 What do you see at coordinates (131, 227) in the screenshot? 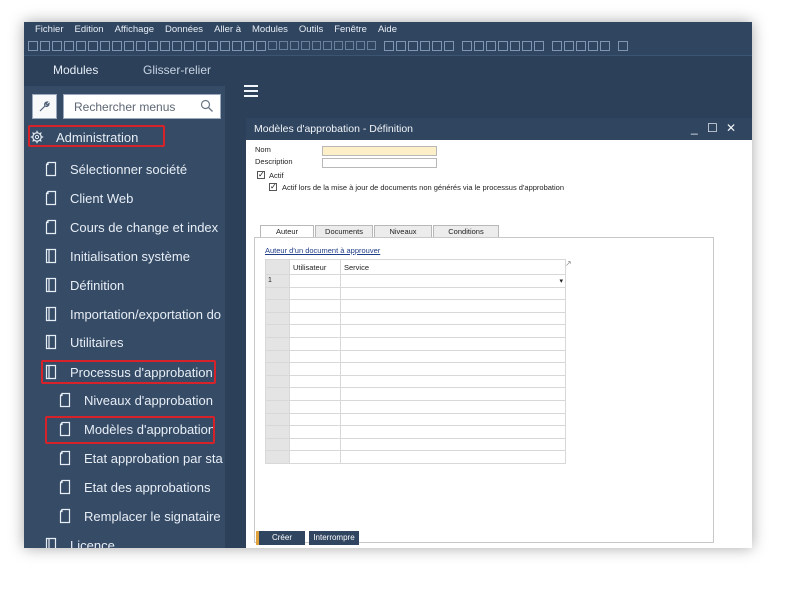
I see `sidebar-item-cours-de-change: Cours de change et index` at bounding box center [131, 227].